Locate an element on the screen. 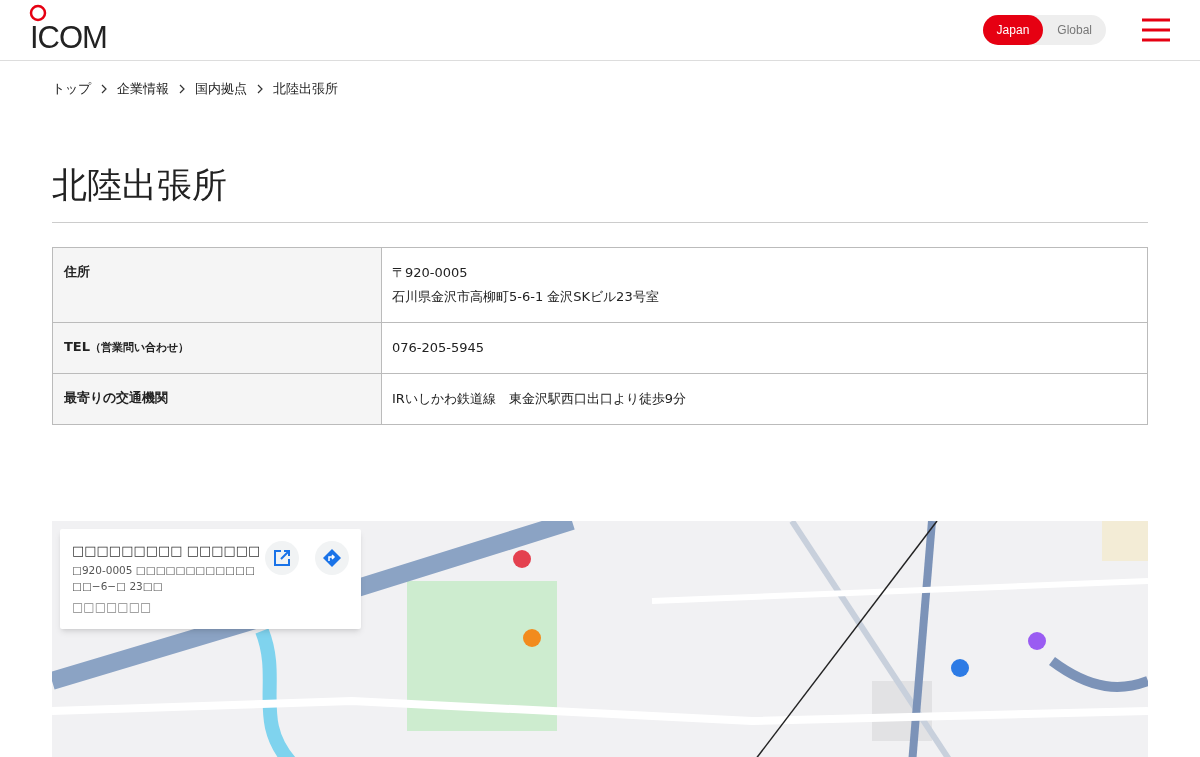 The height and width of the screenshot is (757, 1200). place-address: □920-0005 □□□□□□□□□□□□□□−6−□ 23□□ is located at coordinates (164, 579).